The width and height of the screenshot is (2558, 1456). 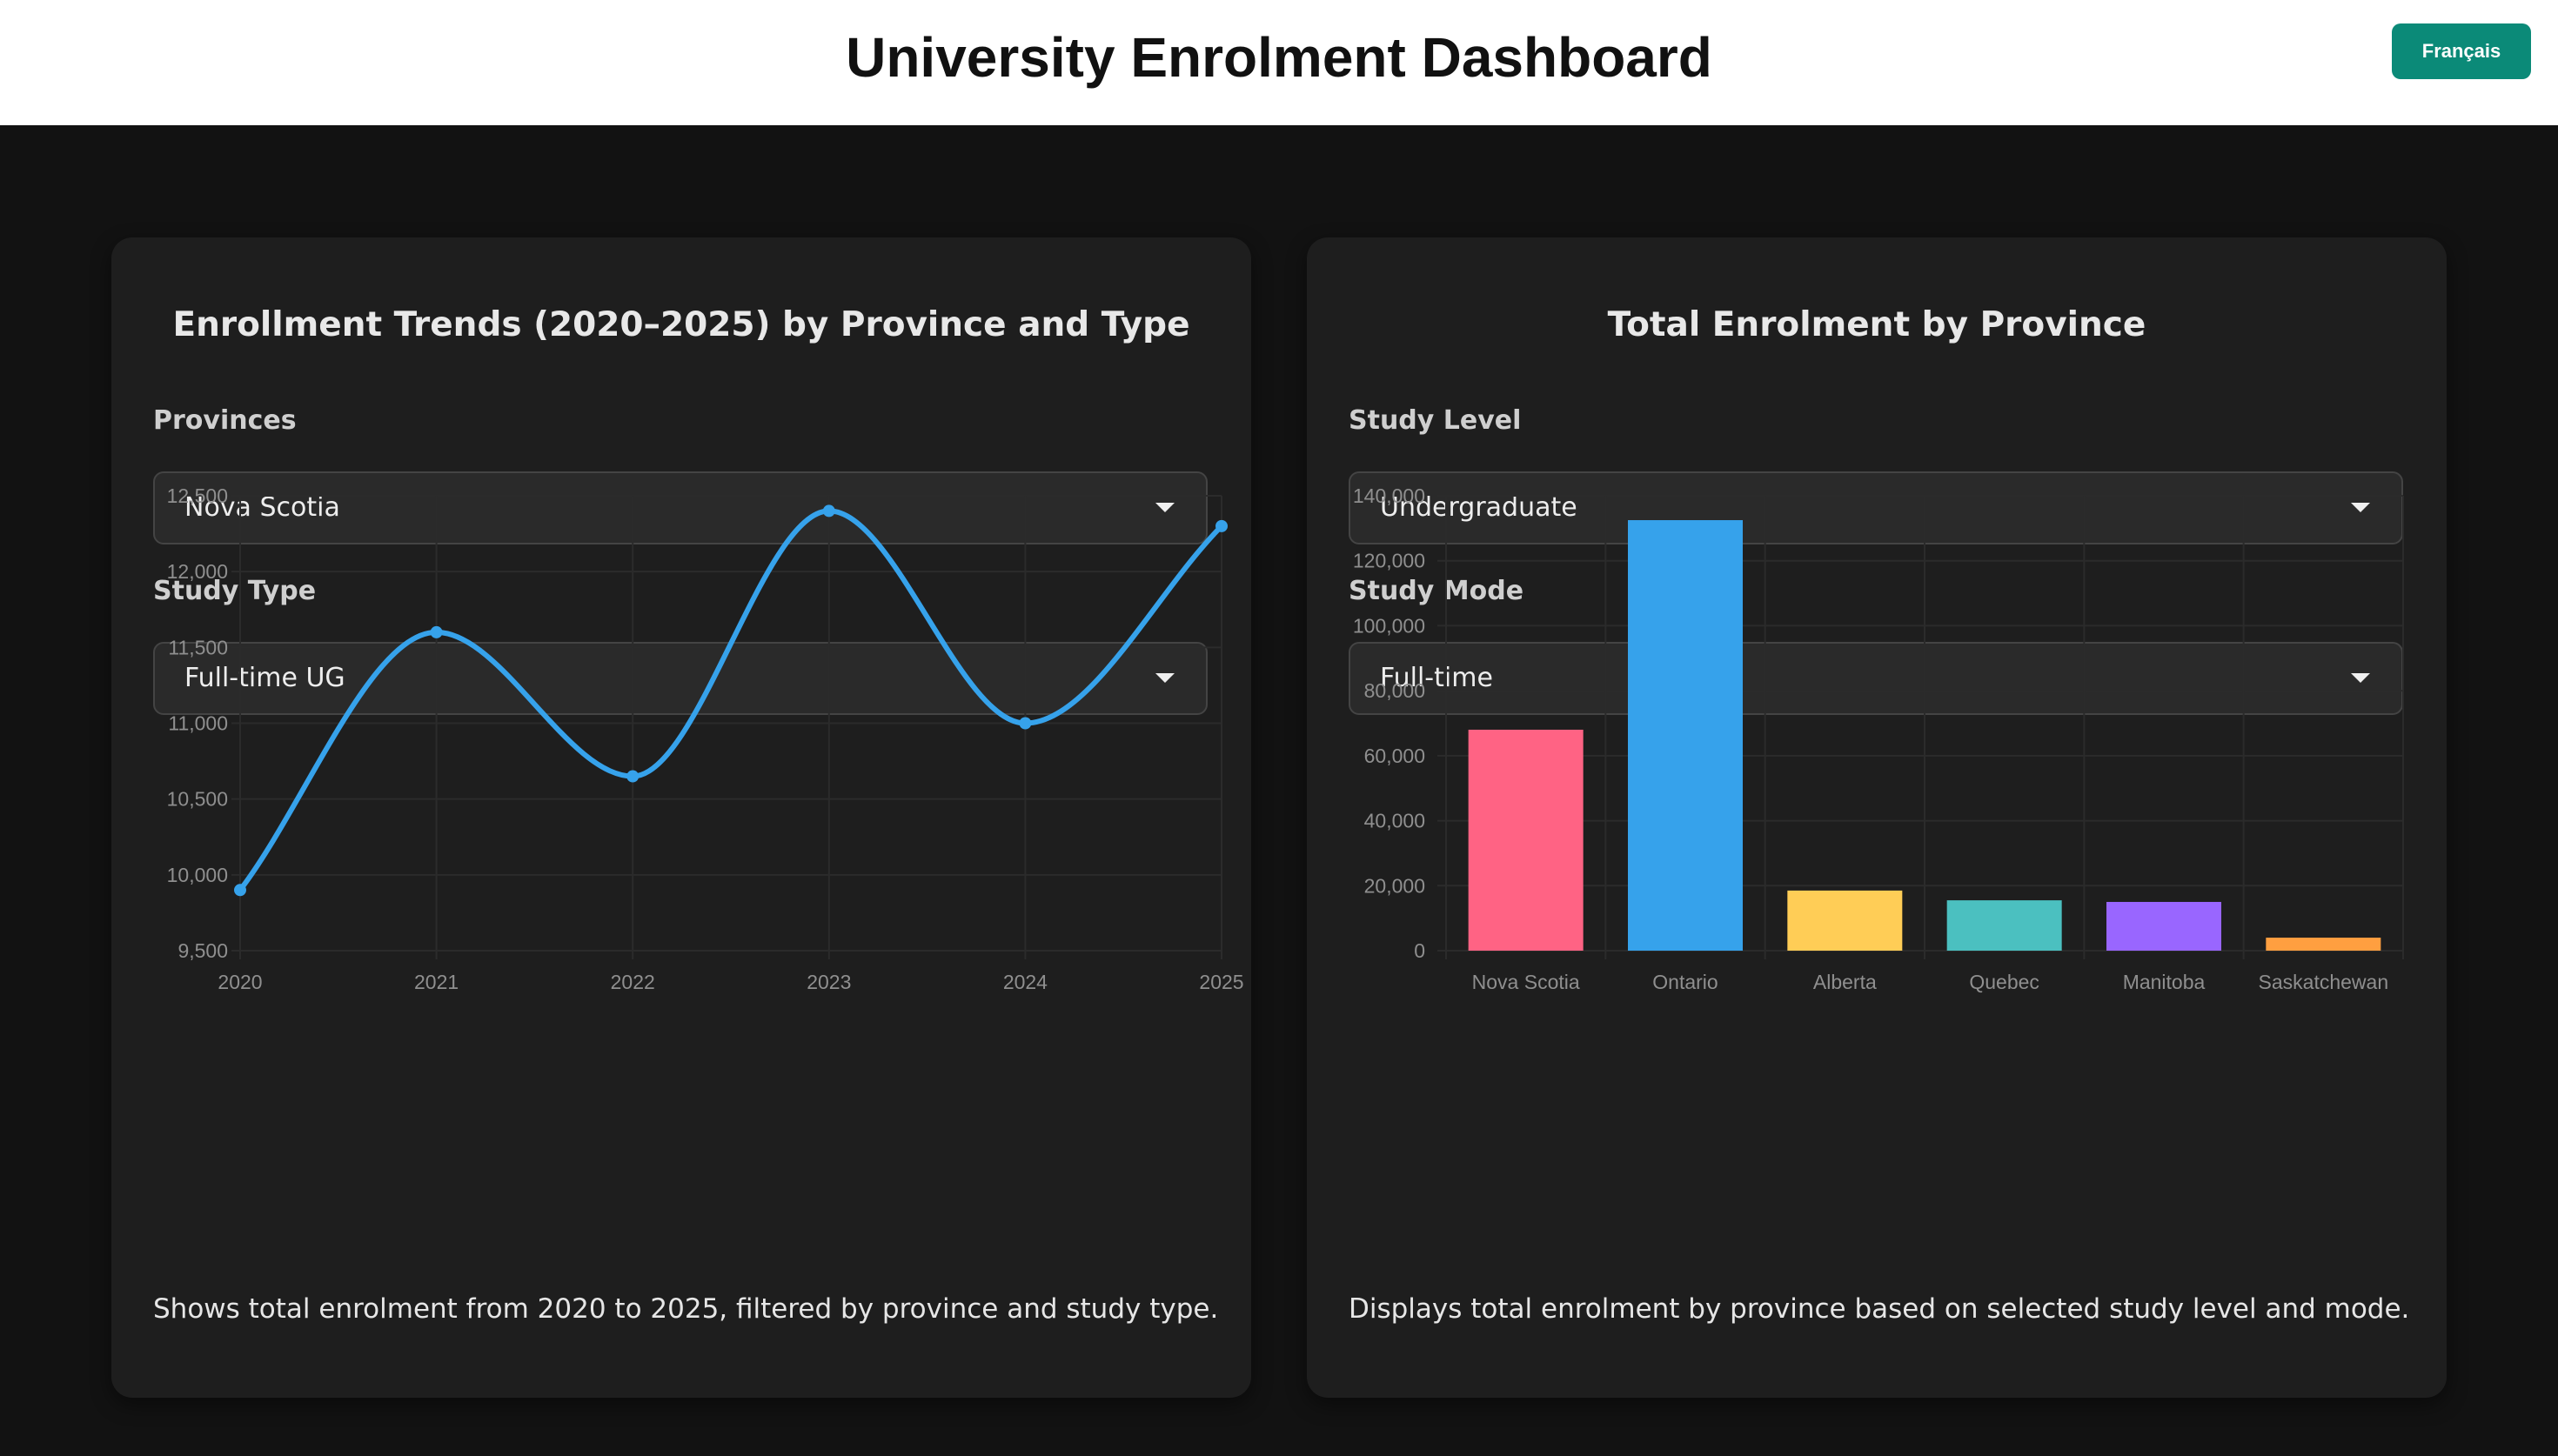 What do you see at coordinates (2004, 982) in the screenshot?
I see `x-tick-label: Quebec` at bounding box center [2004, 982].